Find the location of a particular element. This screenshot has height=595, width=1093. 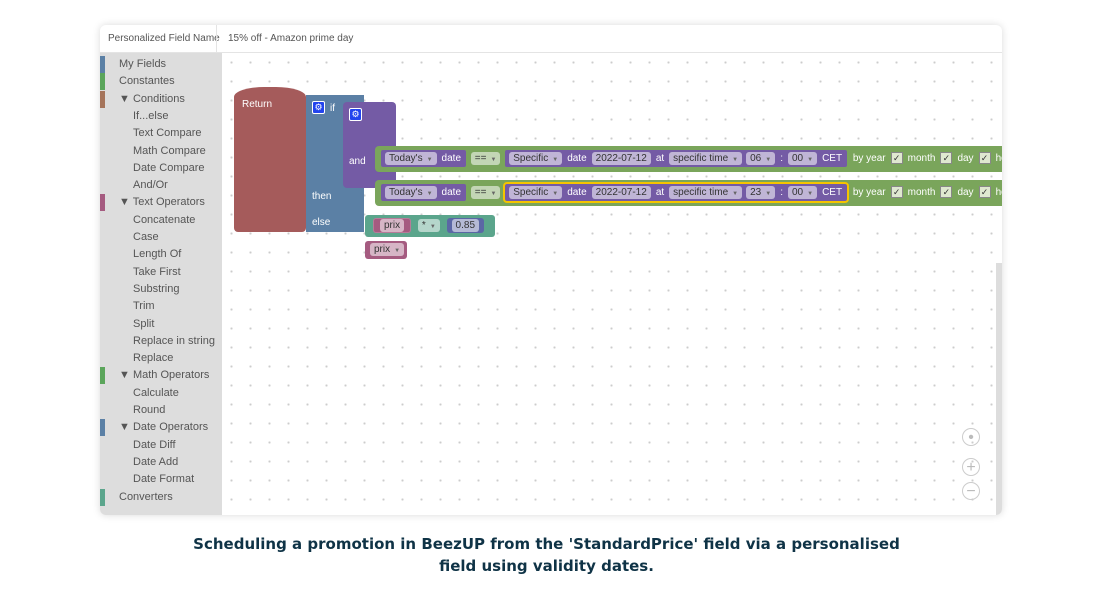

sidebar-item-label: ▼ Date Operators is located at coordinates (164, 427).